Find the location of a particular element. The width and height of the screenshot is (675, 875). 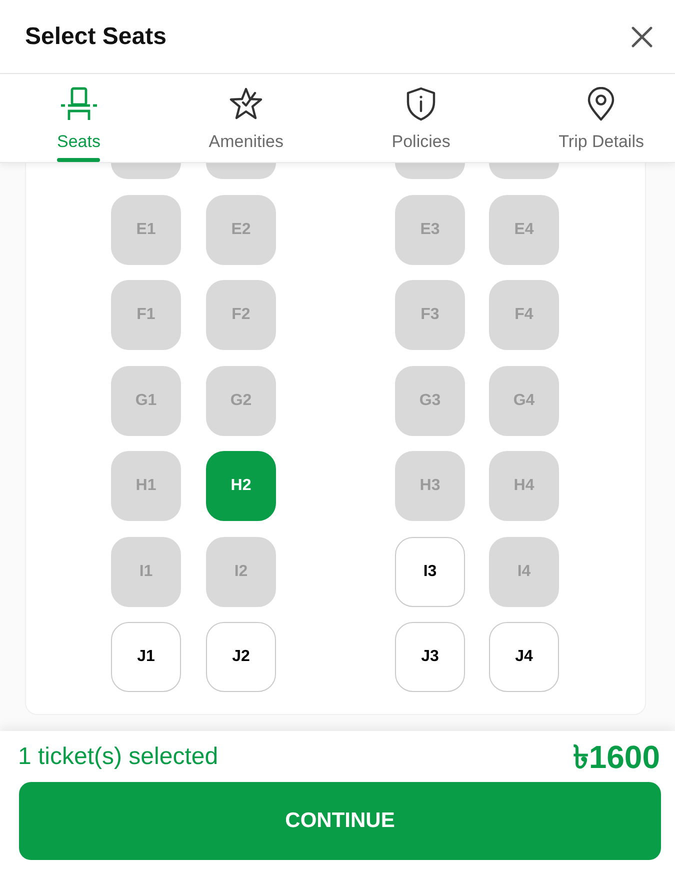

seat-button: I4 is located at coordinates (524, 571).